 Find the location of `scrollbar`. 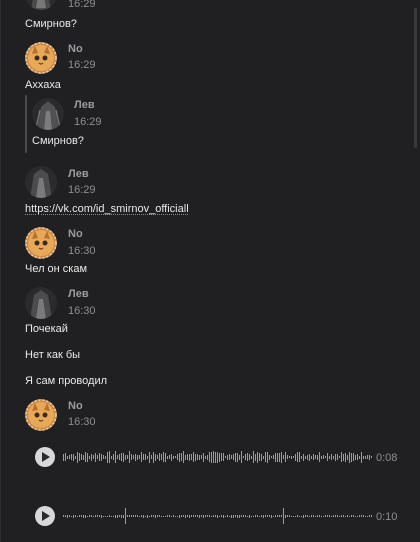

scrollbar is located at coordinates (415, 78).